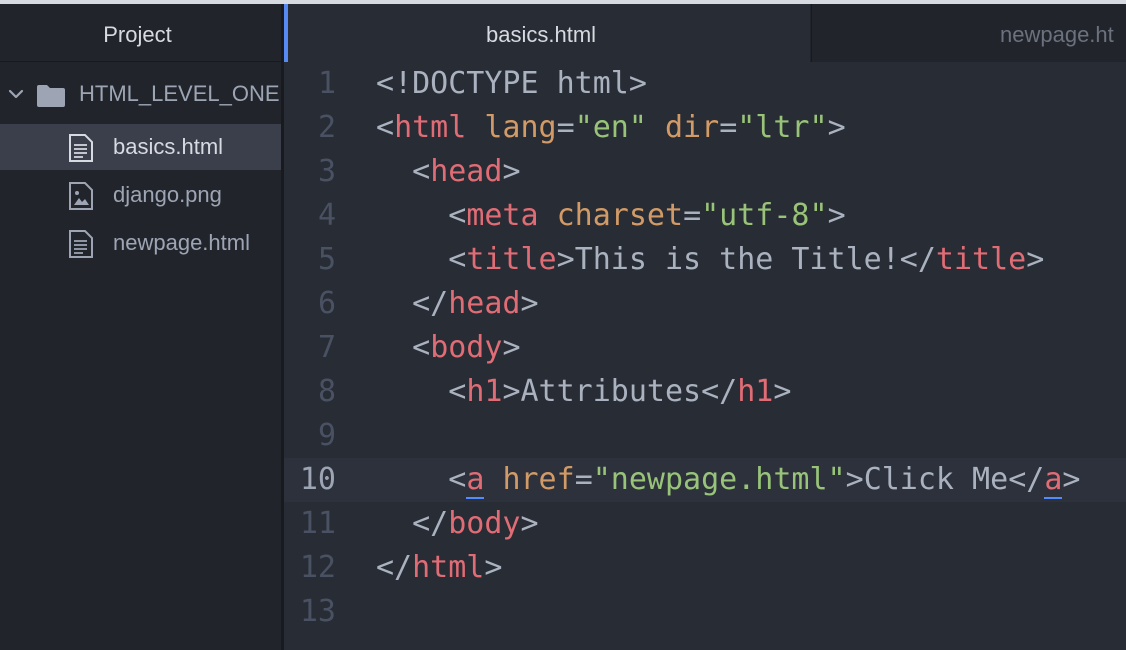 This screenshot has width=1126, height=650. What do you see at coordinates (317, 567) in the screenshot?
I see `line-number: 12` at bounding box center [317, 567].